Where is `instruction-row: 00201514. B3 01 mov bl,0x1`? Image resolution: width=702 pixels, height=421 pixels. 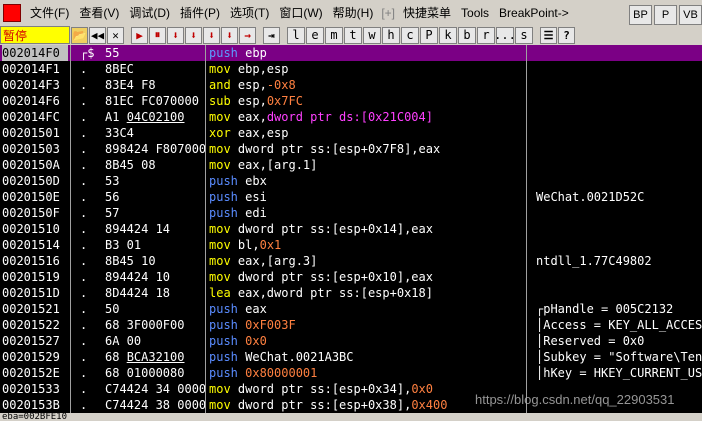 instruction-row: 00201514. B3 01 mov bl,0x1 is located at coordinates (351, 245).